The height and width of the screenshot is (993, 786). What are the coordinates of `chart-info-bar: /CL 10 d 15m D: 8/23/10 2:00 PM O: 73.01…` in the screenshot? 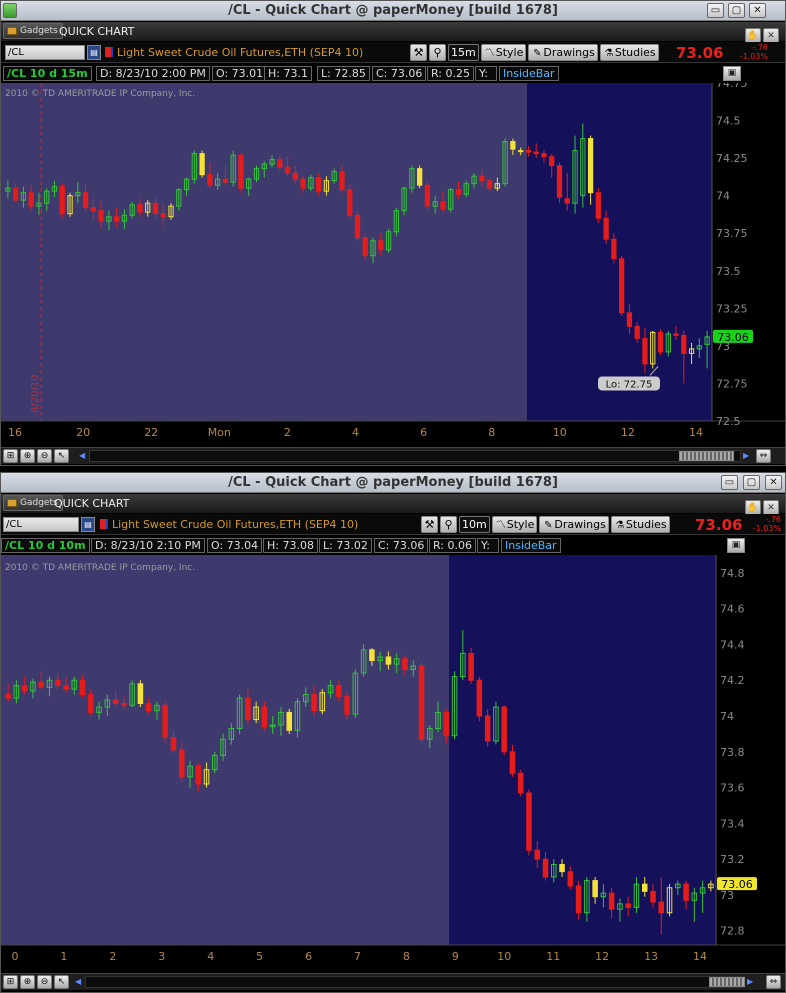 It's located at (393, 73).